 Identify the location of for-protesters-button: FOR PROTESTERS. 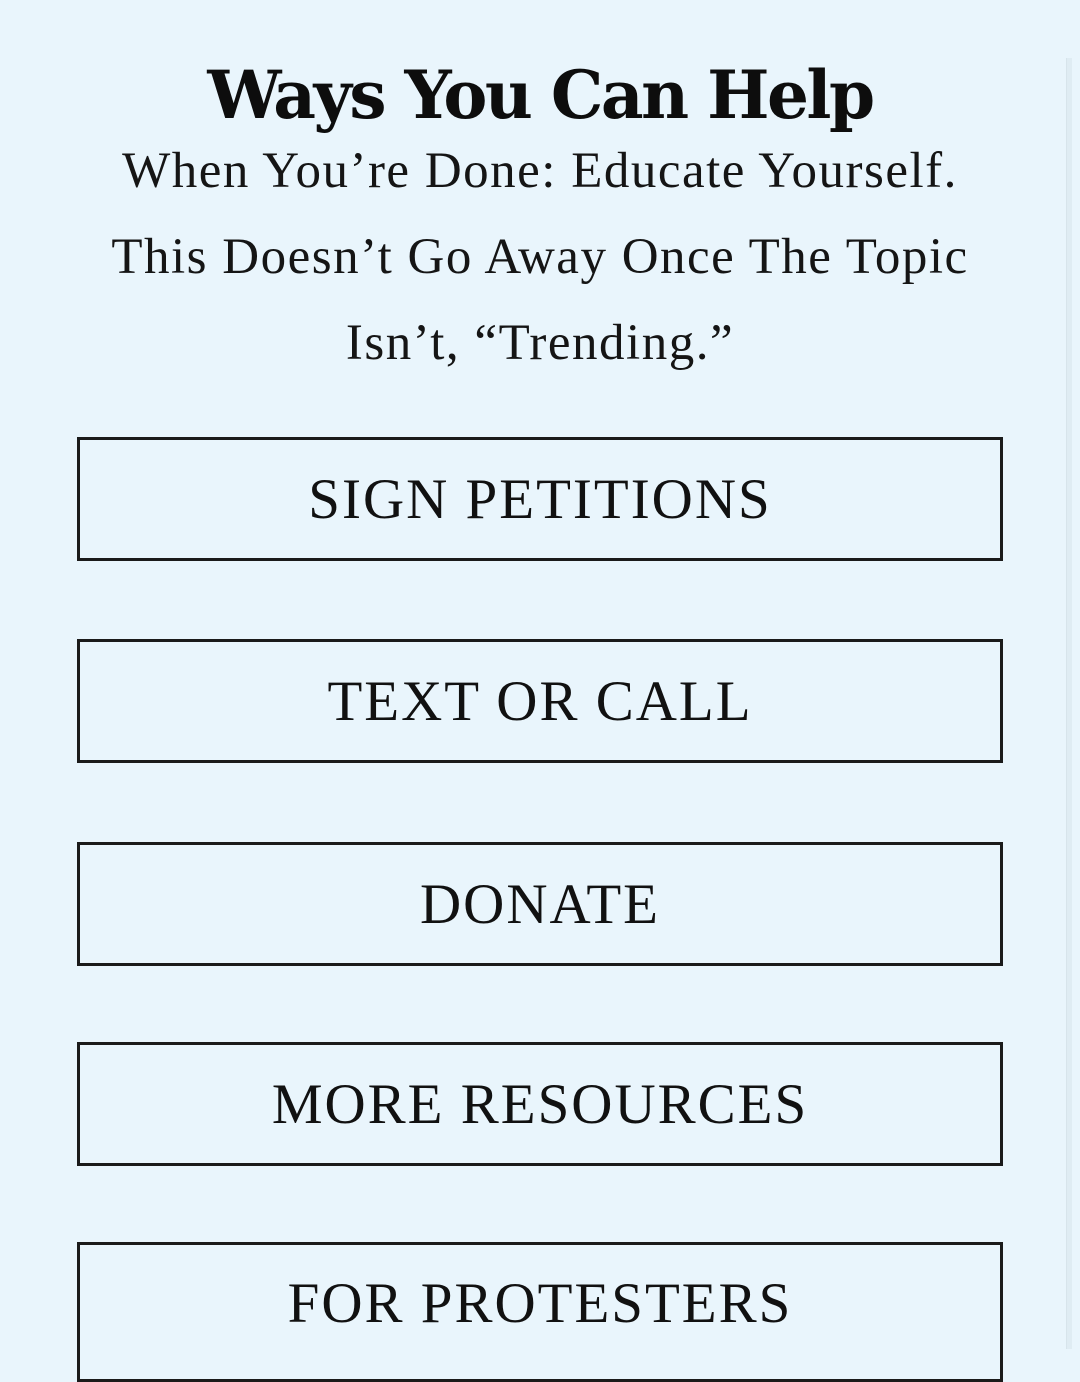
(540, 1312).